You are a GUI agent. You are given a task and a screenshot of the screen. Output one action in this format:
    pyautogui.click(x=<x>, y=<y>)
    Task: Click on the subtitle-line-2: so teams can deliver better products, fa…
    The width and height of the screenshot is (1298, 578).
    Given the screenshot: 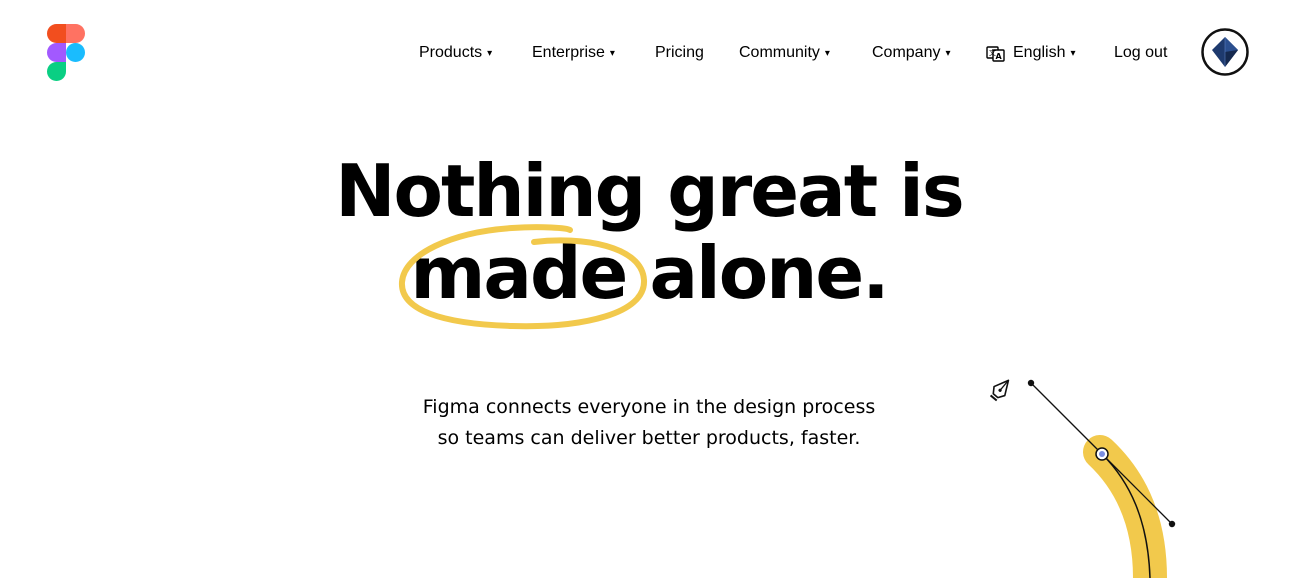 What is the action you would take?
    pyautogui.click(x=649, y=438)
    